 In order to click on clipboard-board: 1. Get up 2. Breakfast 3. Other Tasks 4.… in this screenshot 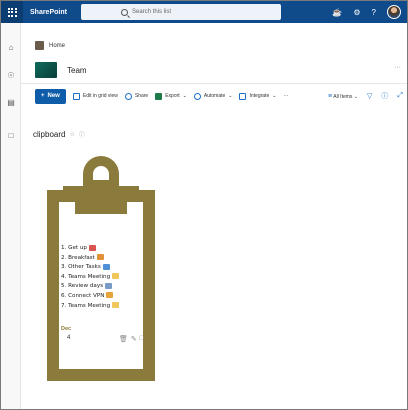, I will do `click(101, 285)`.